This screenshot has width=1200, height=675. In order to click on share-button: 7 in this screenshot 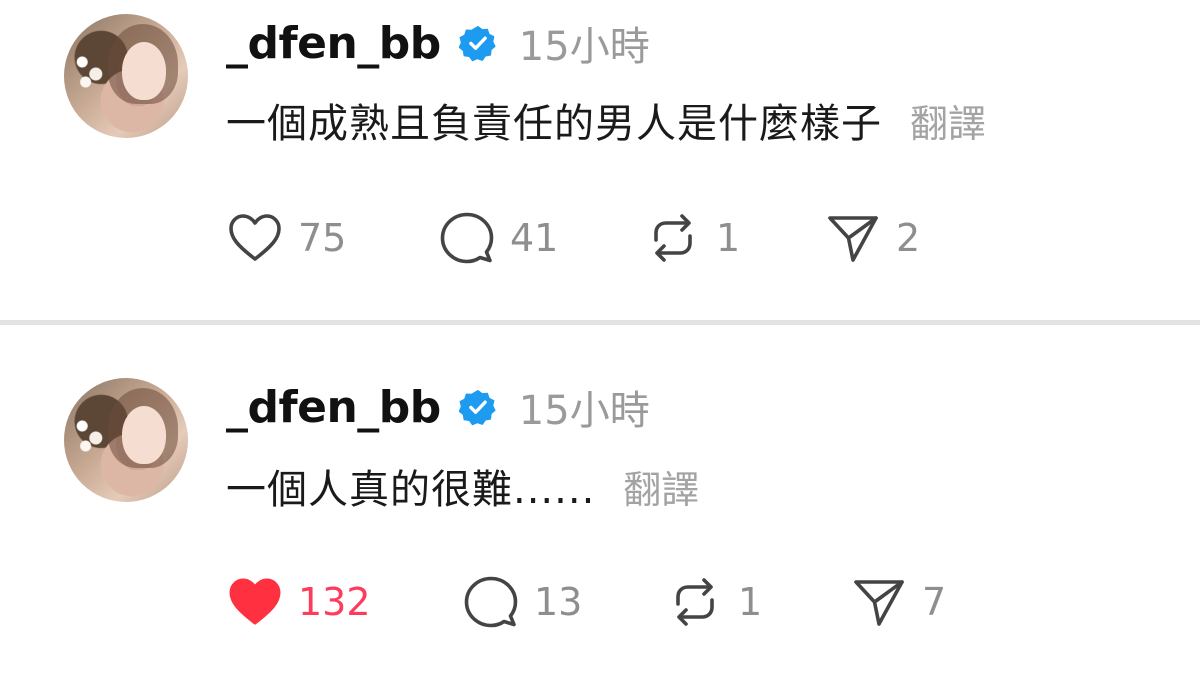, I will do `click(898, 602)`.